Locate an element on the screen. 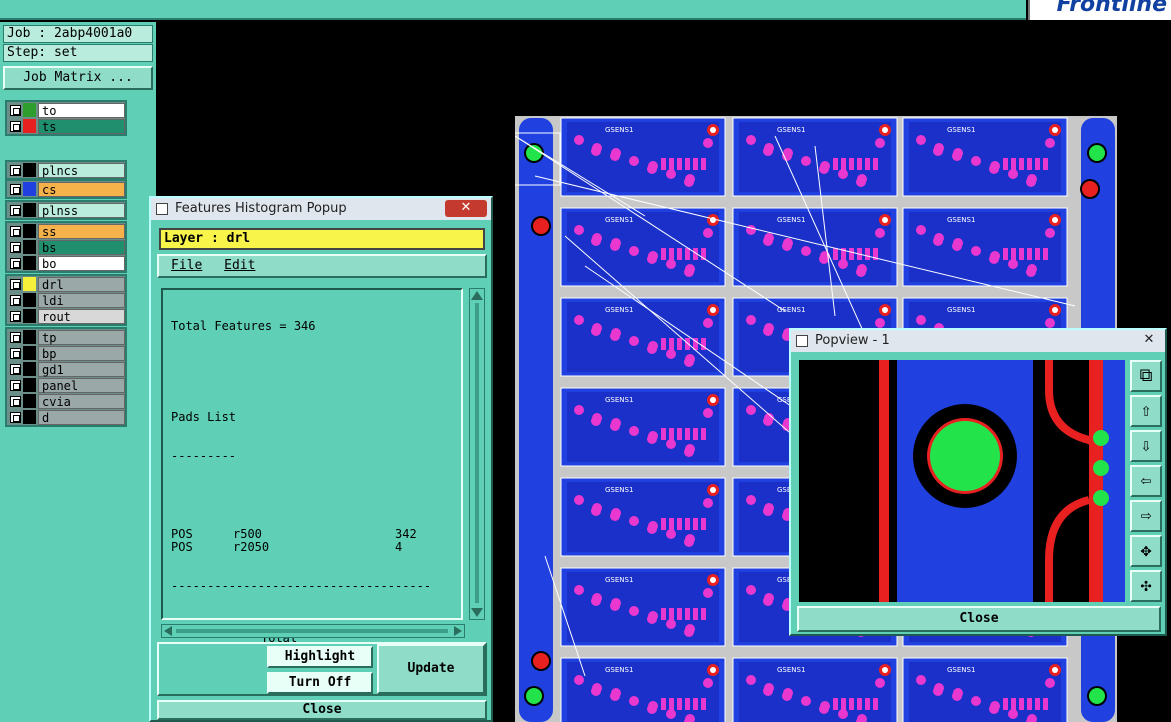 Image resolution: width=1171 pixels, height=722 pixels. layer-name: tp is located at coordinates (81, 337).